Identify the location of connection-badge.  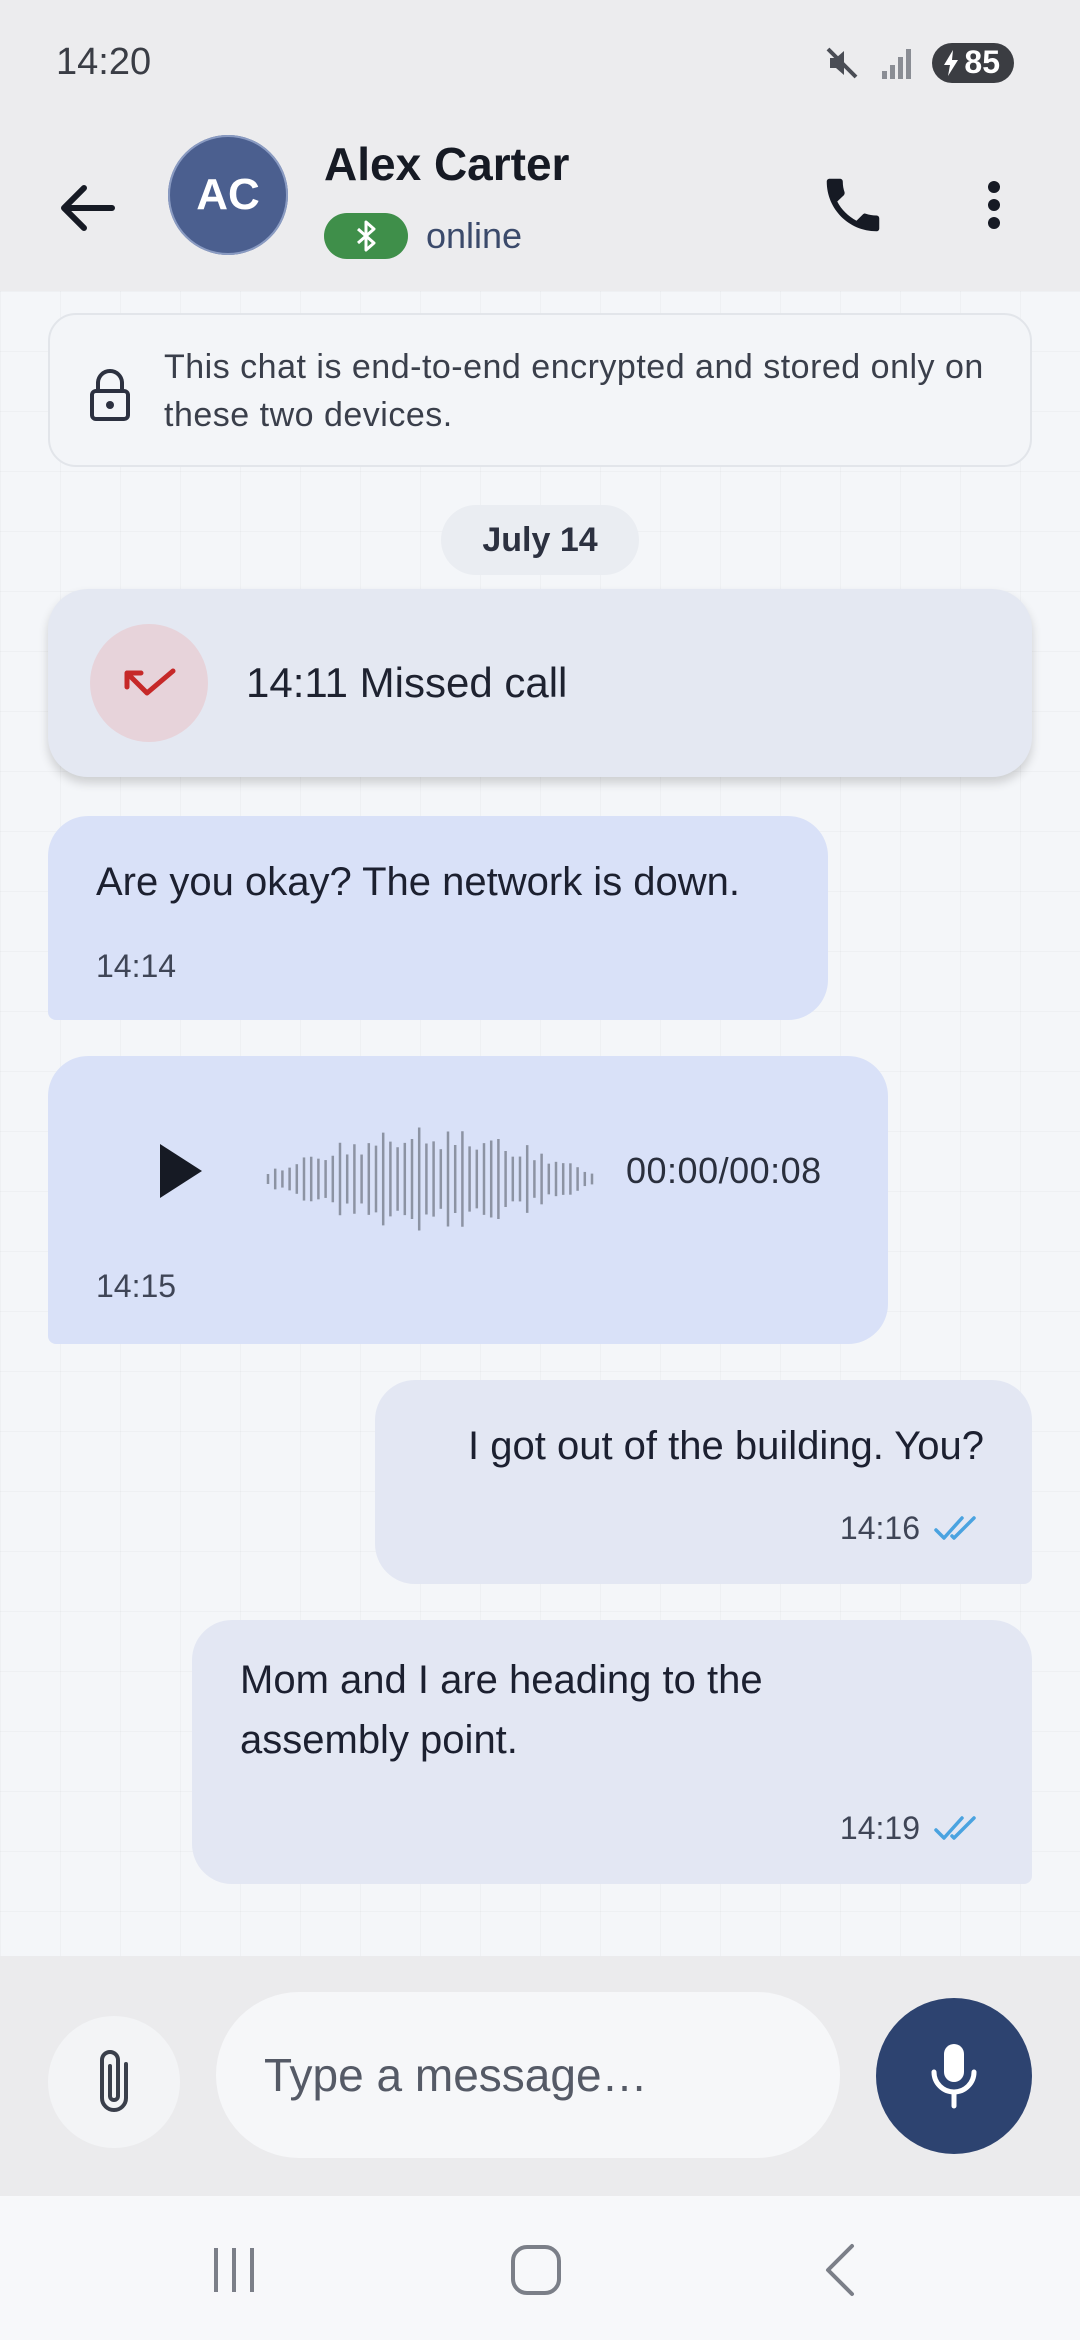
(366, 236).